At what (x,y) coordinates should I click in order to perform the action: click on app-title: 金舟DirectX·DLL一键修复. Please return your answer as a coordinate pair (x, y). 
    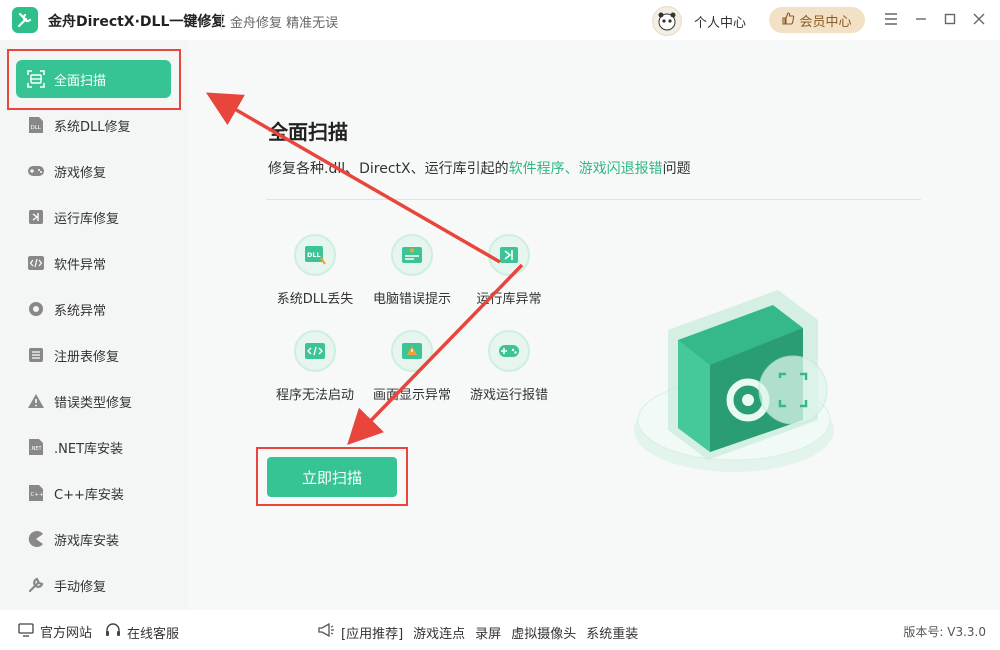
    Looking at the image, I should click on (137, 22).